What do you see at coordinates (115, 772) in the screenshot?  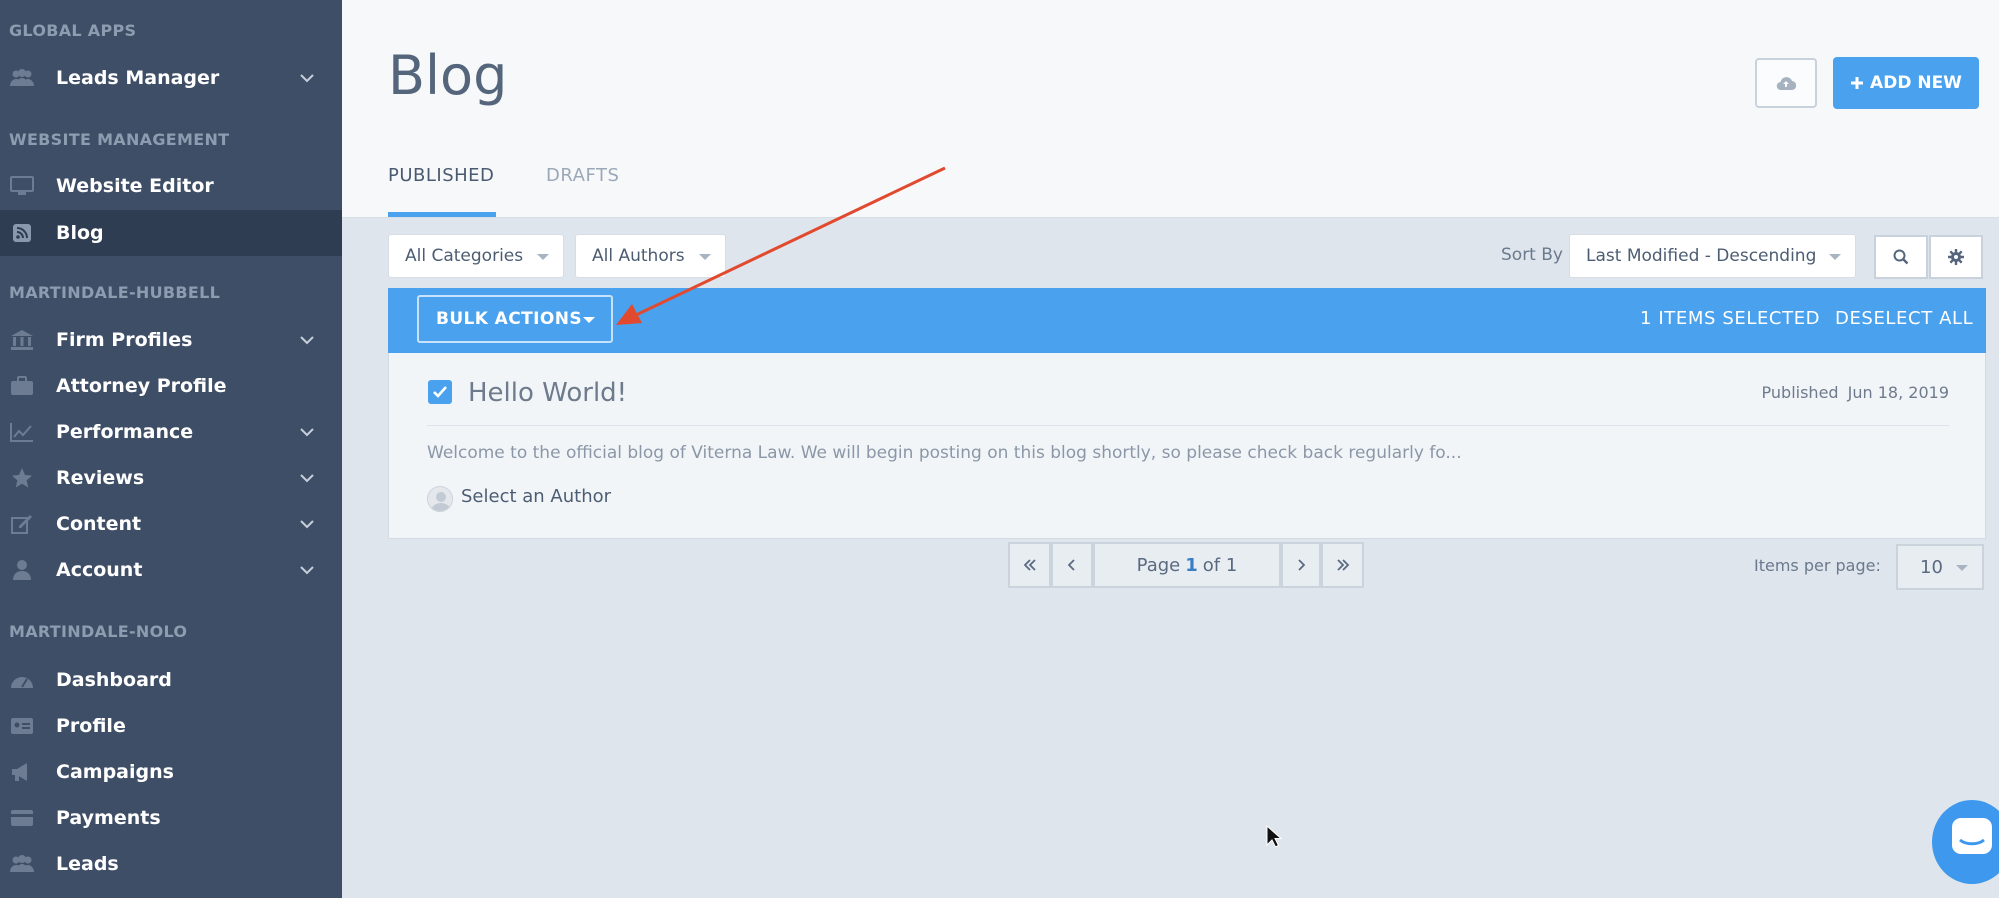 I see `sidebar-item-label: Campaigns` at bounding box center [115, 772].